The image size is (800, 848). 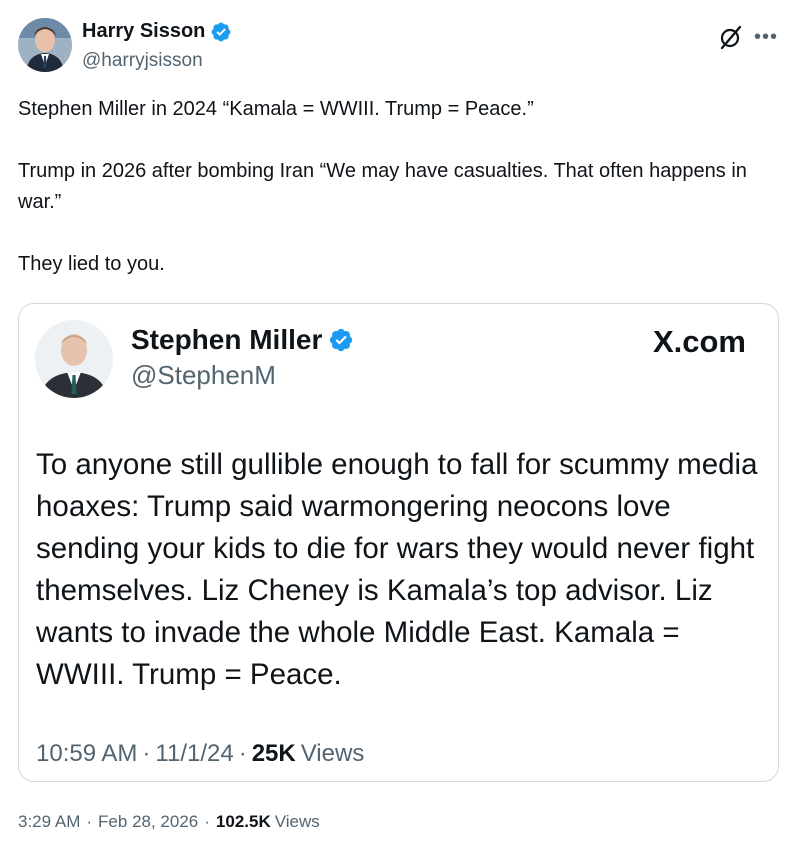 What do you see at coordinates (45, 45) in the screenshot?
I see `author-avatar` at bounding box center [45, 45].